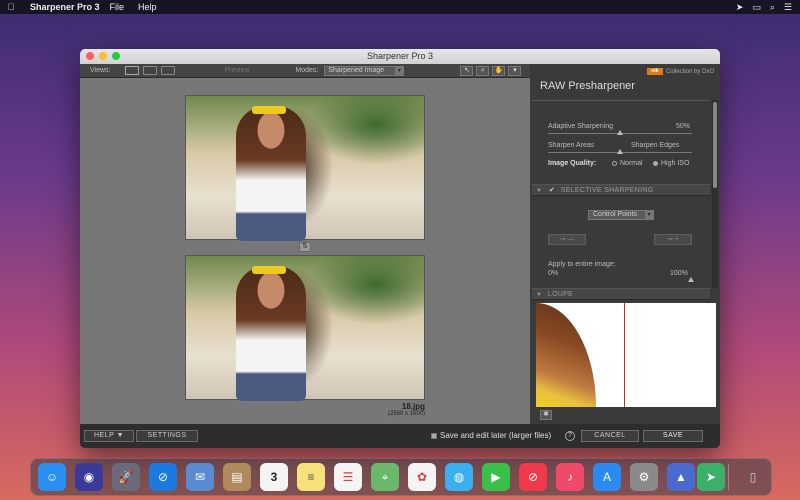 Image resolution: width=800 pixels, height=500 pixels. What do you see at coordinates (117, 7) in the screenshot?
I see `file-menu: File` at bounding box center [117, 7].